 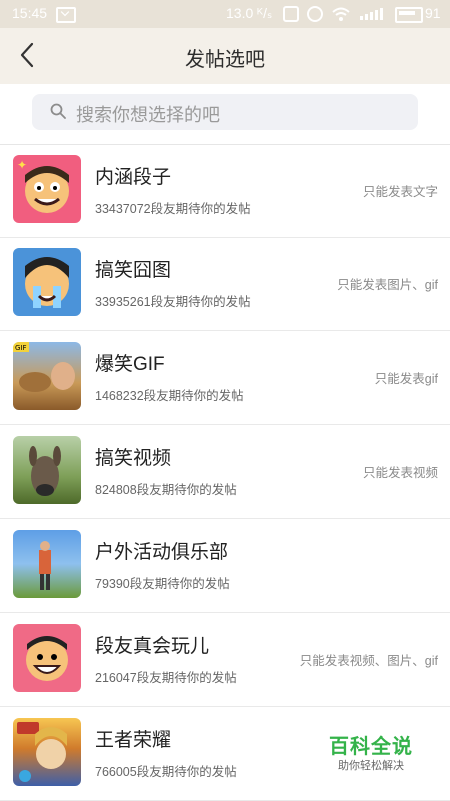 I want to click on list-item: 段友真会玩儿 216047段友期待你的发帖 只能发表视频、图片、gif, so click(x=225, y=660).